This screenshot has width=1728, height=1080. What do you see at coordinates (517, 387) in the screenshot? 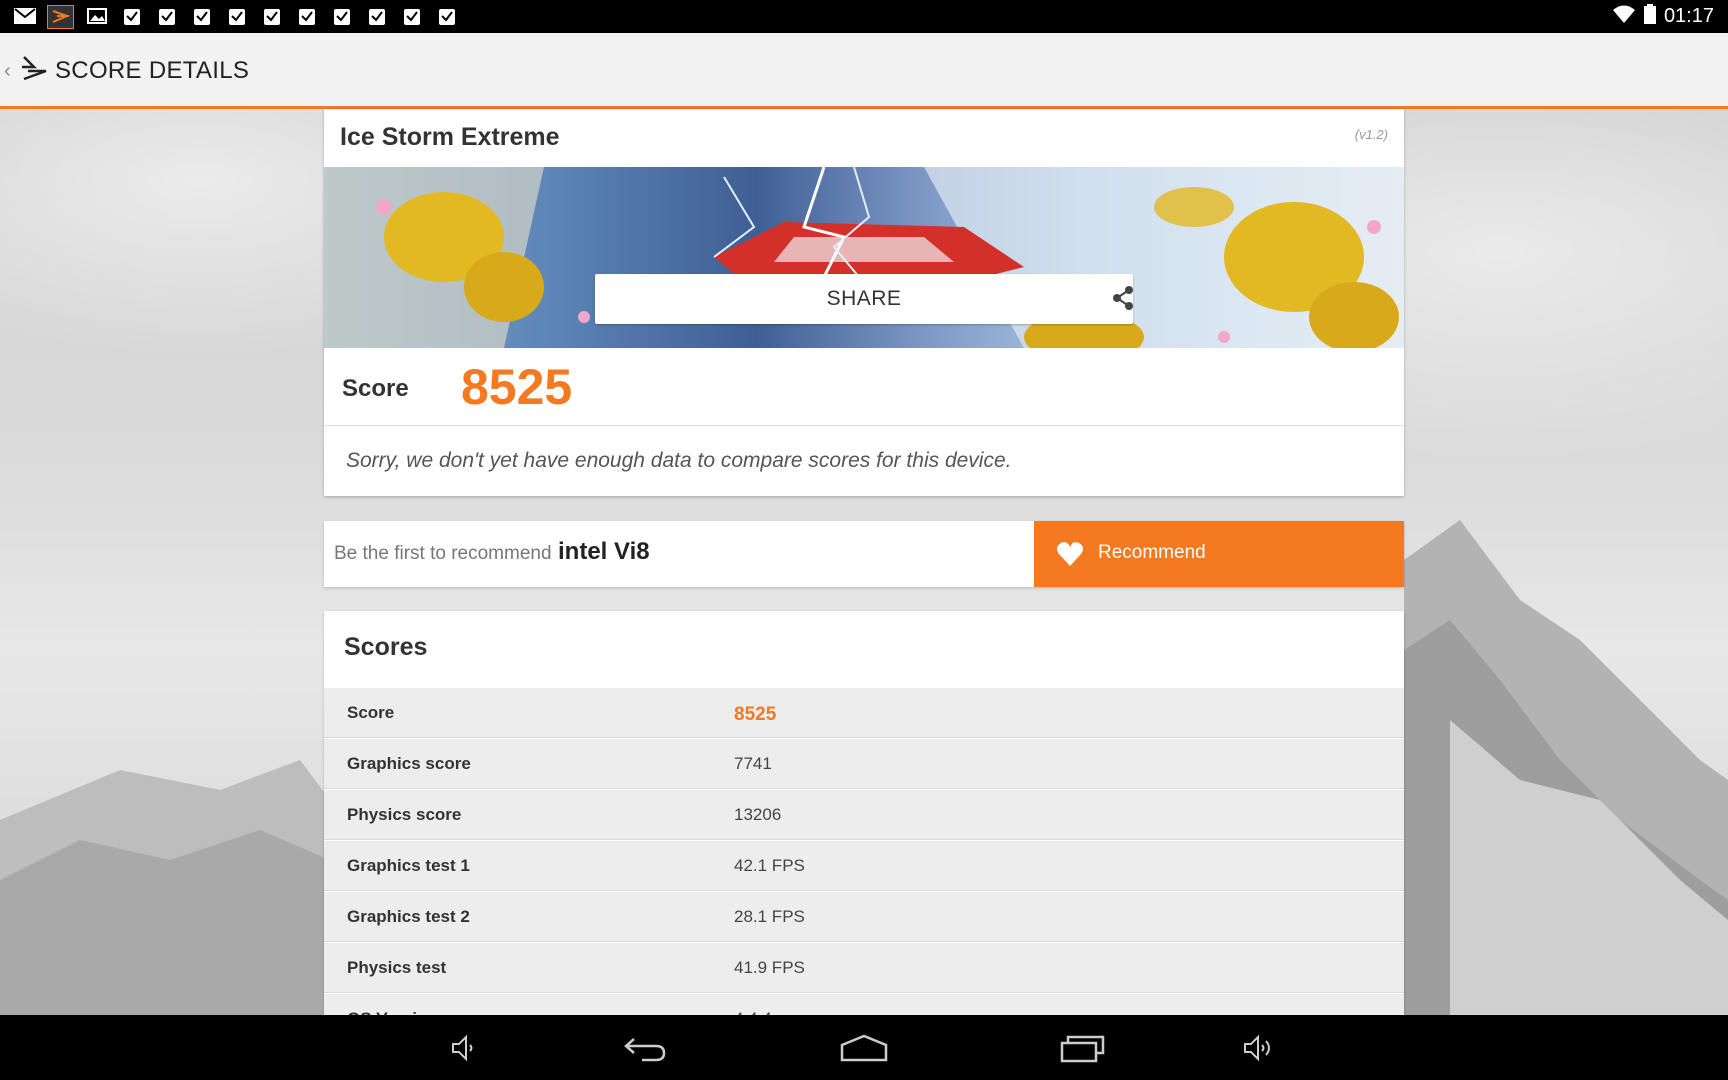
I see `score-value: 8525` at bounding box center [517, 387].